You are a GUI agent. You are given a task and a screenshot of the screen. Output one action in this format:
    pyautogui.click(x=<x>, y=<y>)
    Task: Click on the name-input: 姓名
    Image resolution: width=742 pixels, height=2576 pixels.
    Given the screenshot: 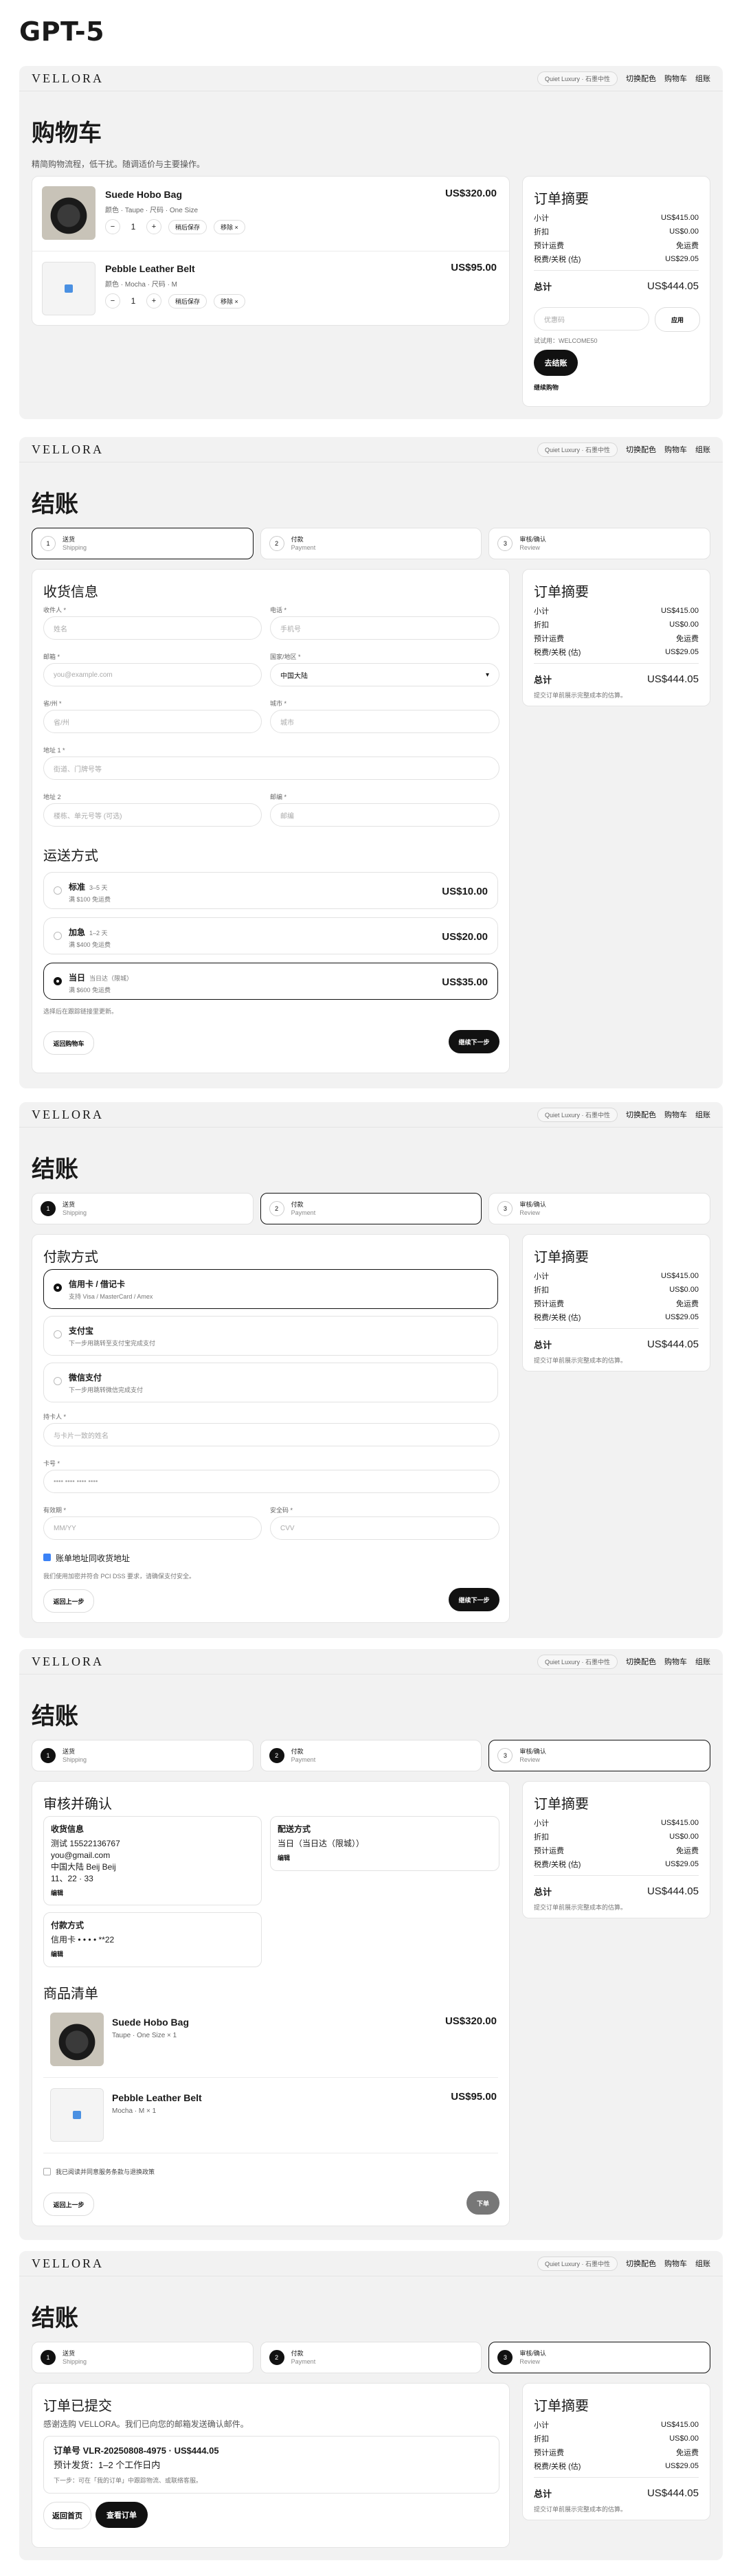 What is the action you would take?
    pyautogui.click(x=152, y=628)
    